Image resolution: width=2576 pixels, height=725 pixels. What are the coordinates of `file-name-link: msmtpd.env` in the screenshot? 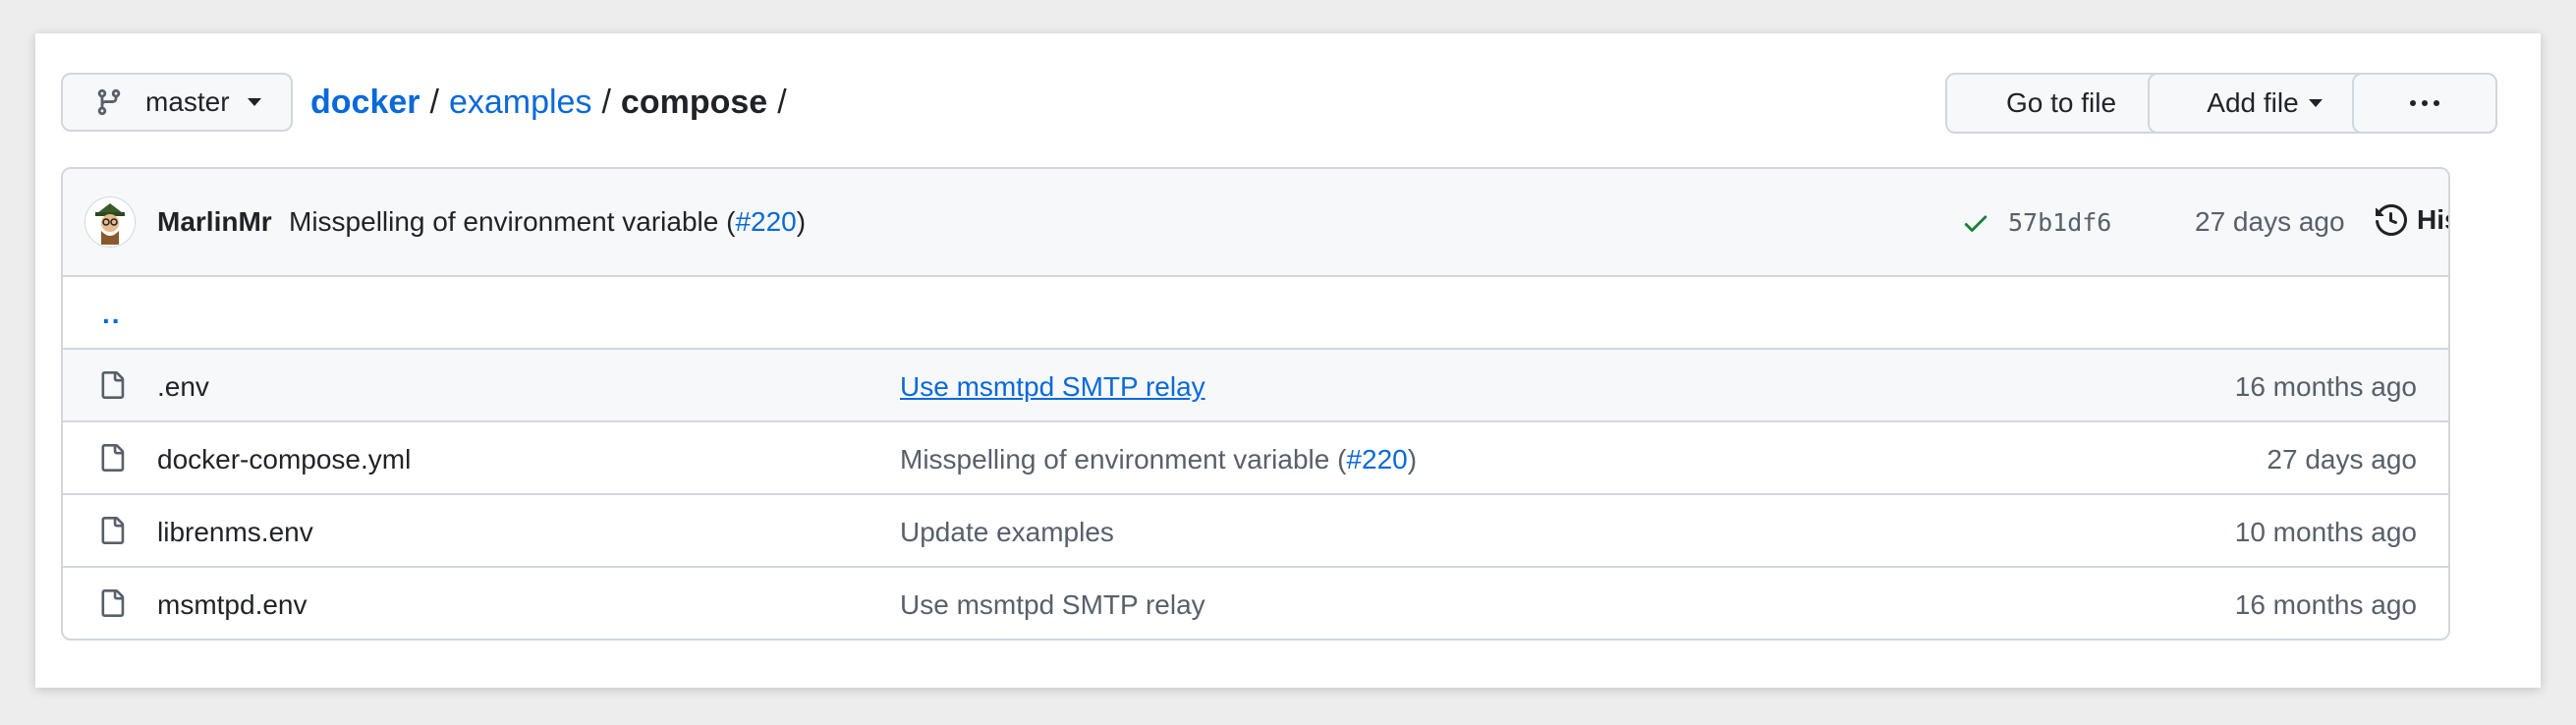 It's located at (232, 605).